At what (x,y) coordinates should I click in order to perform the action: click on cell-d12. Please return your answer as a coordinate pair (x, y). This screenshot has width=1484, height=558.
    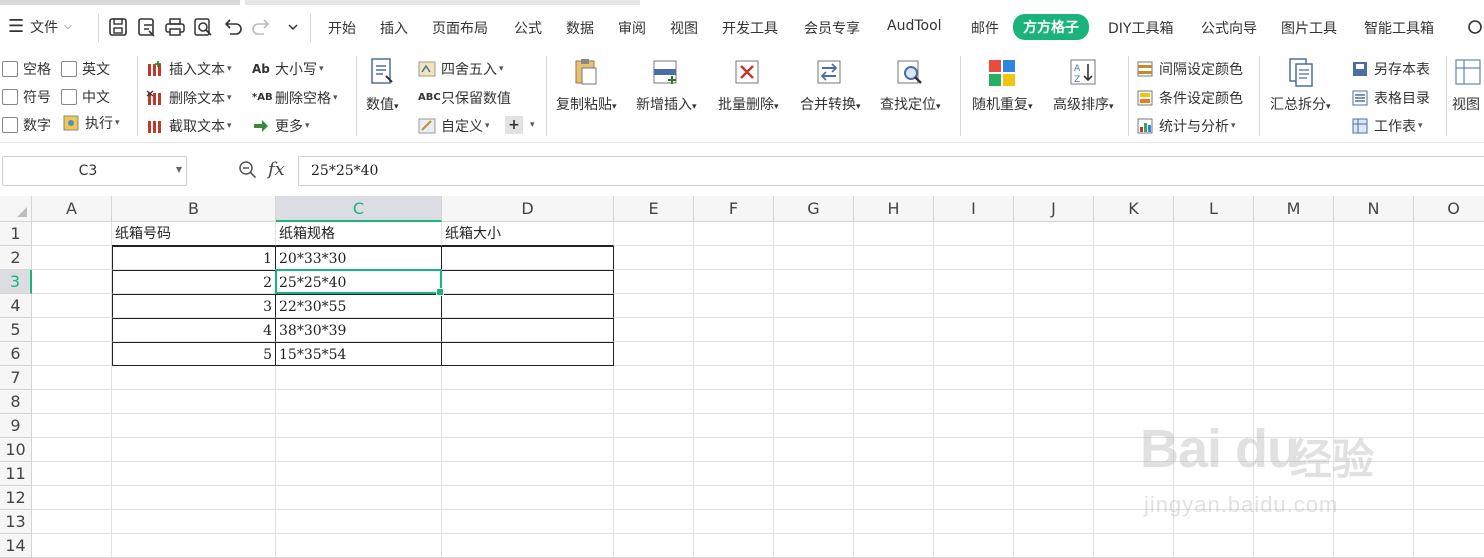
    Looking at the image, I should click on (528, 498).